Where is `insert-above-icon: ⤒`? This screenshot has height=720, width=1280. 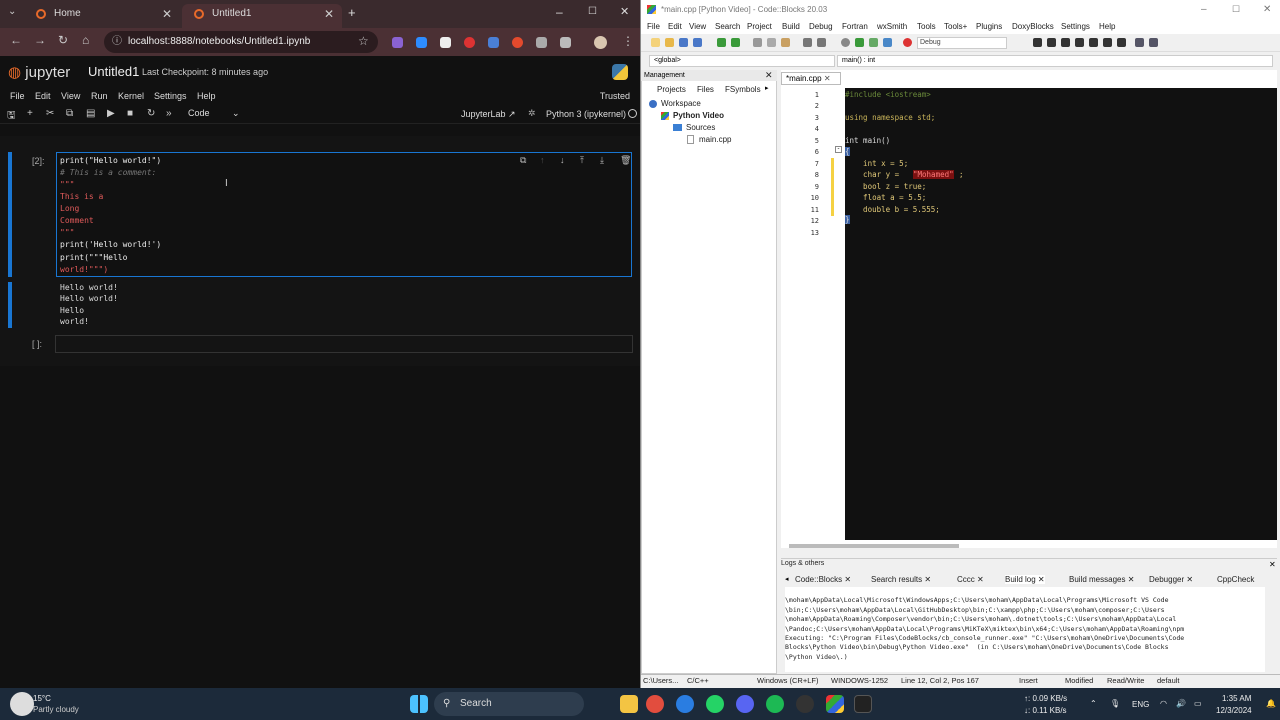
insert-above-icon: ⤒ is located at coordinates (582, 160).